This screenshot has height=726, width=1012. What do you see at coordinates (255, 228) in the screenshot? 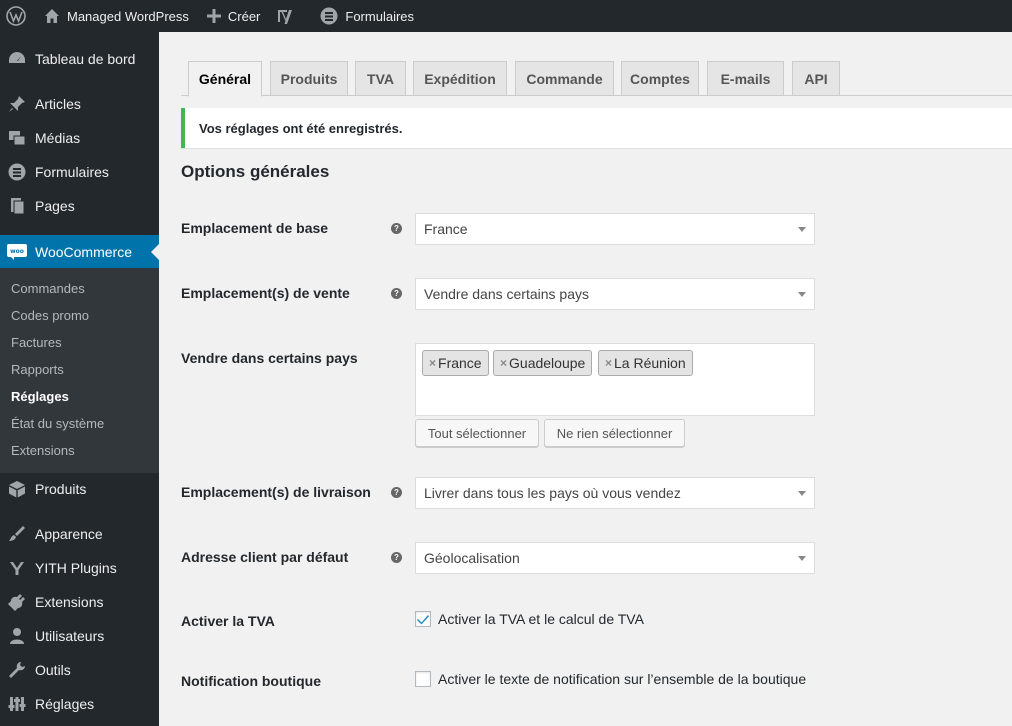
I see `base-location-label: Emplacement de base` at bounding box center [255, 228].